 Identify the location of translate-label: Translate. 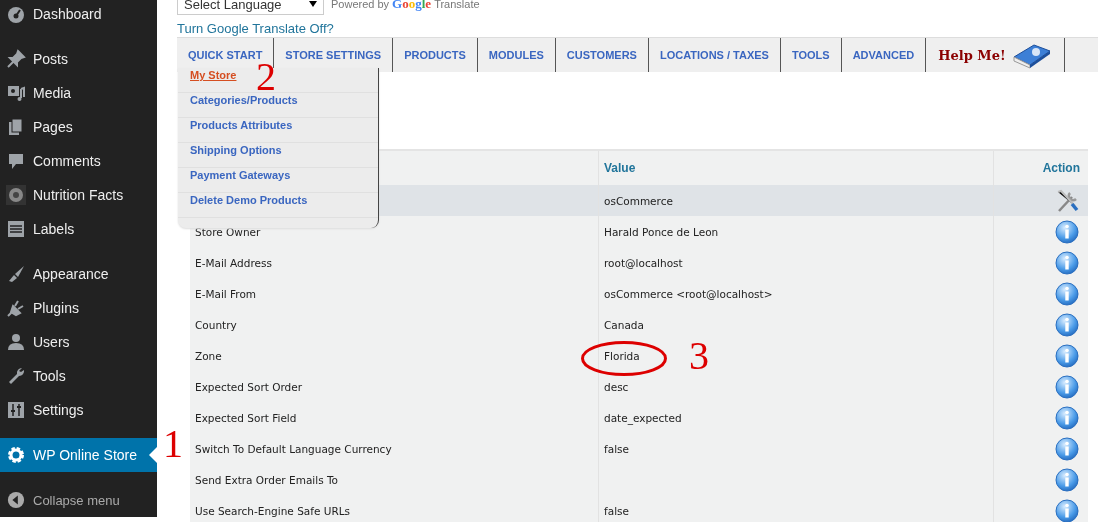
(457, 5).